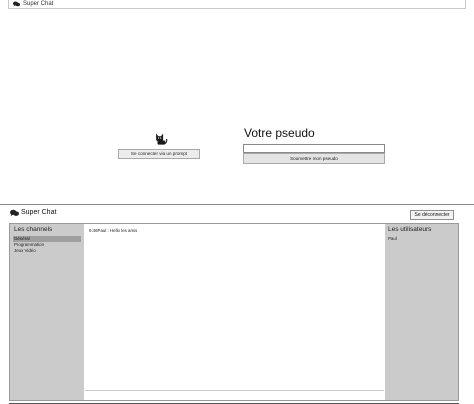 This screenshot has height=404, width=474. What do you see at coordinates (432, 215) in the screenshot?
I see `disconnect-button: Se déconnecter` at bounding box center [432, 215].